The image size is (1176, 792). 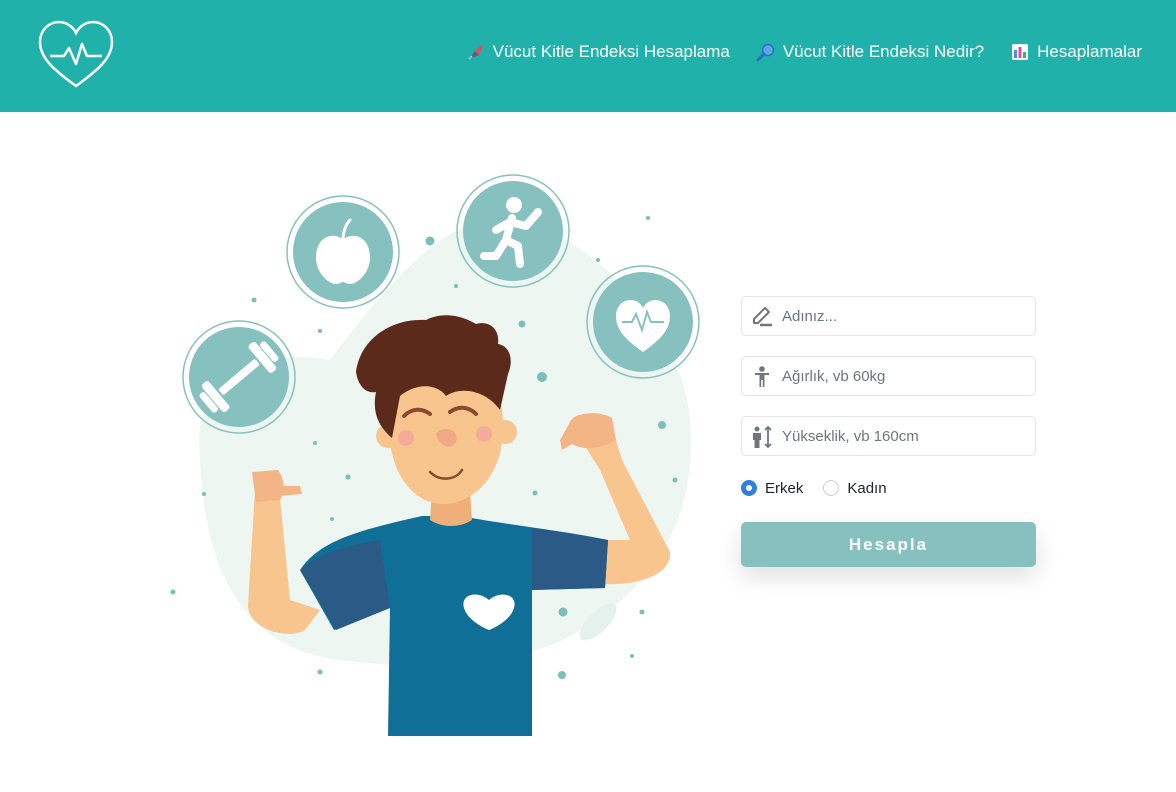 I want to click on calculate-button: Hesapla, so click(x=888, y=544).